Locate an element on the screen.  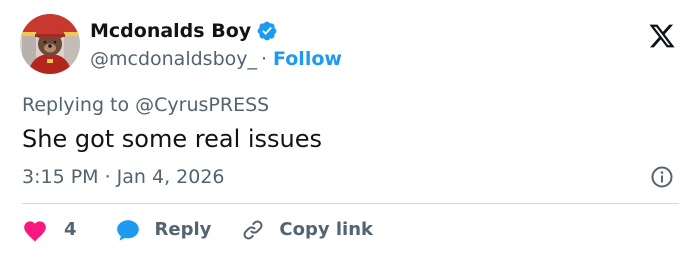
tweet-timestamp: 3:15 PM · Jan 4, 2026 is located at coordinates (123, 177).